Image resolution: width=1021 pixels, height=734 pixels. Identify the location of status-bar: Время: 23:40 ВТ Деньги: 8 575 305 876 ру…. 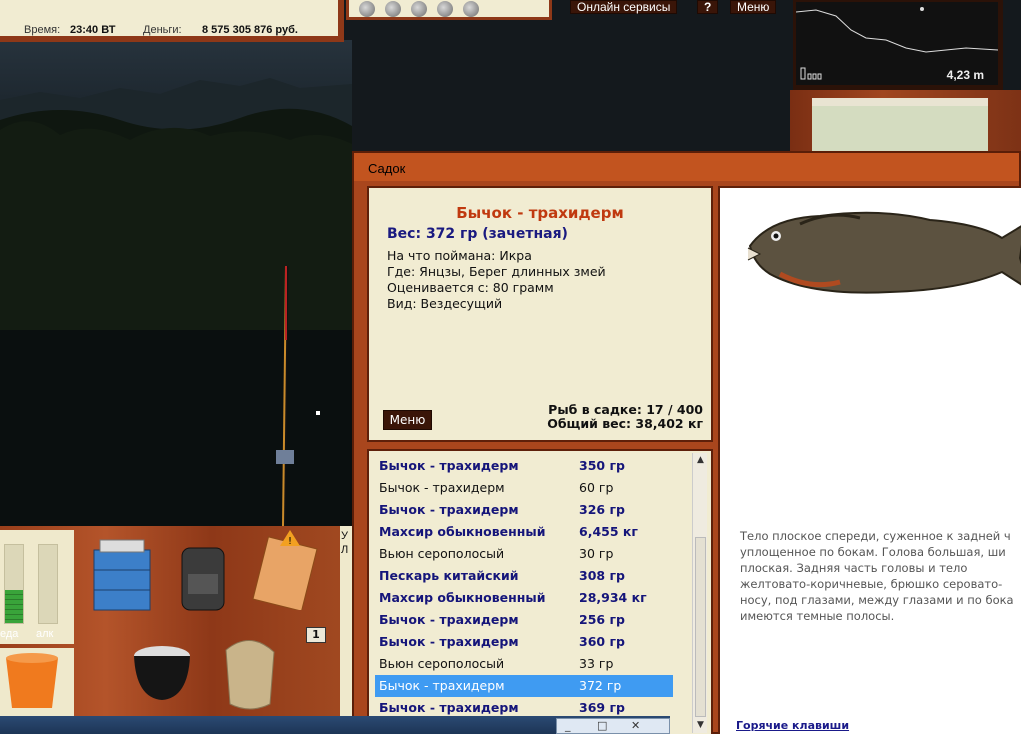
(172, 21).